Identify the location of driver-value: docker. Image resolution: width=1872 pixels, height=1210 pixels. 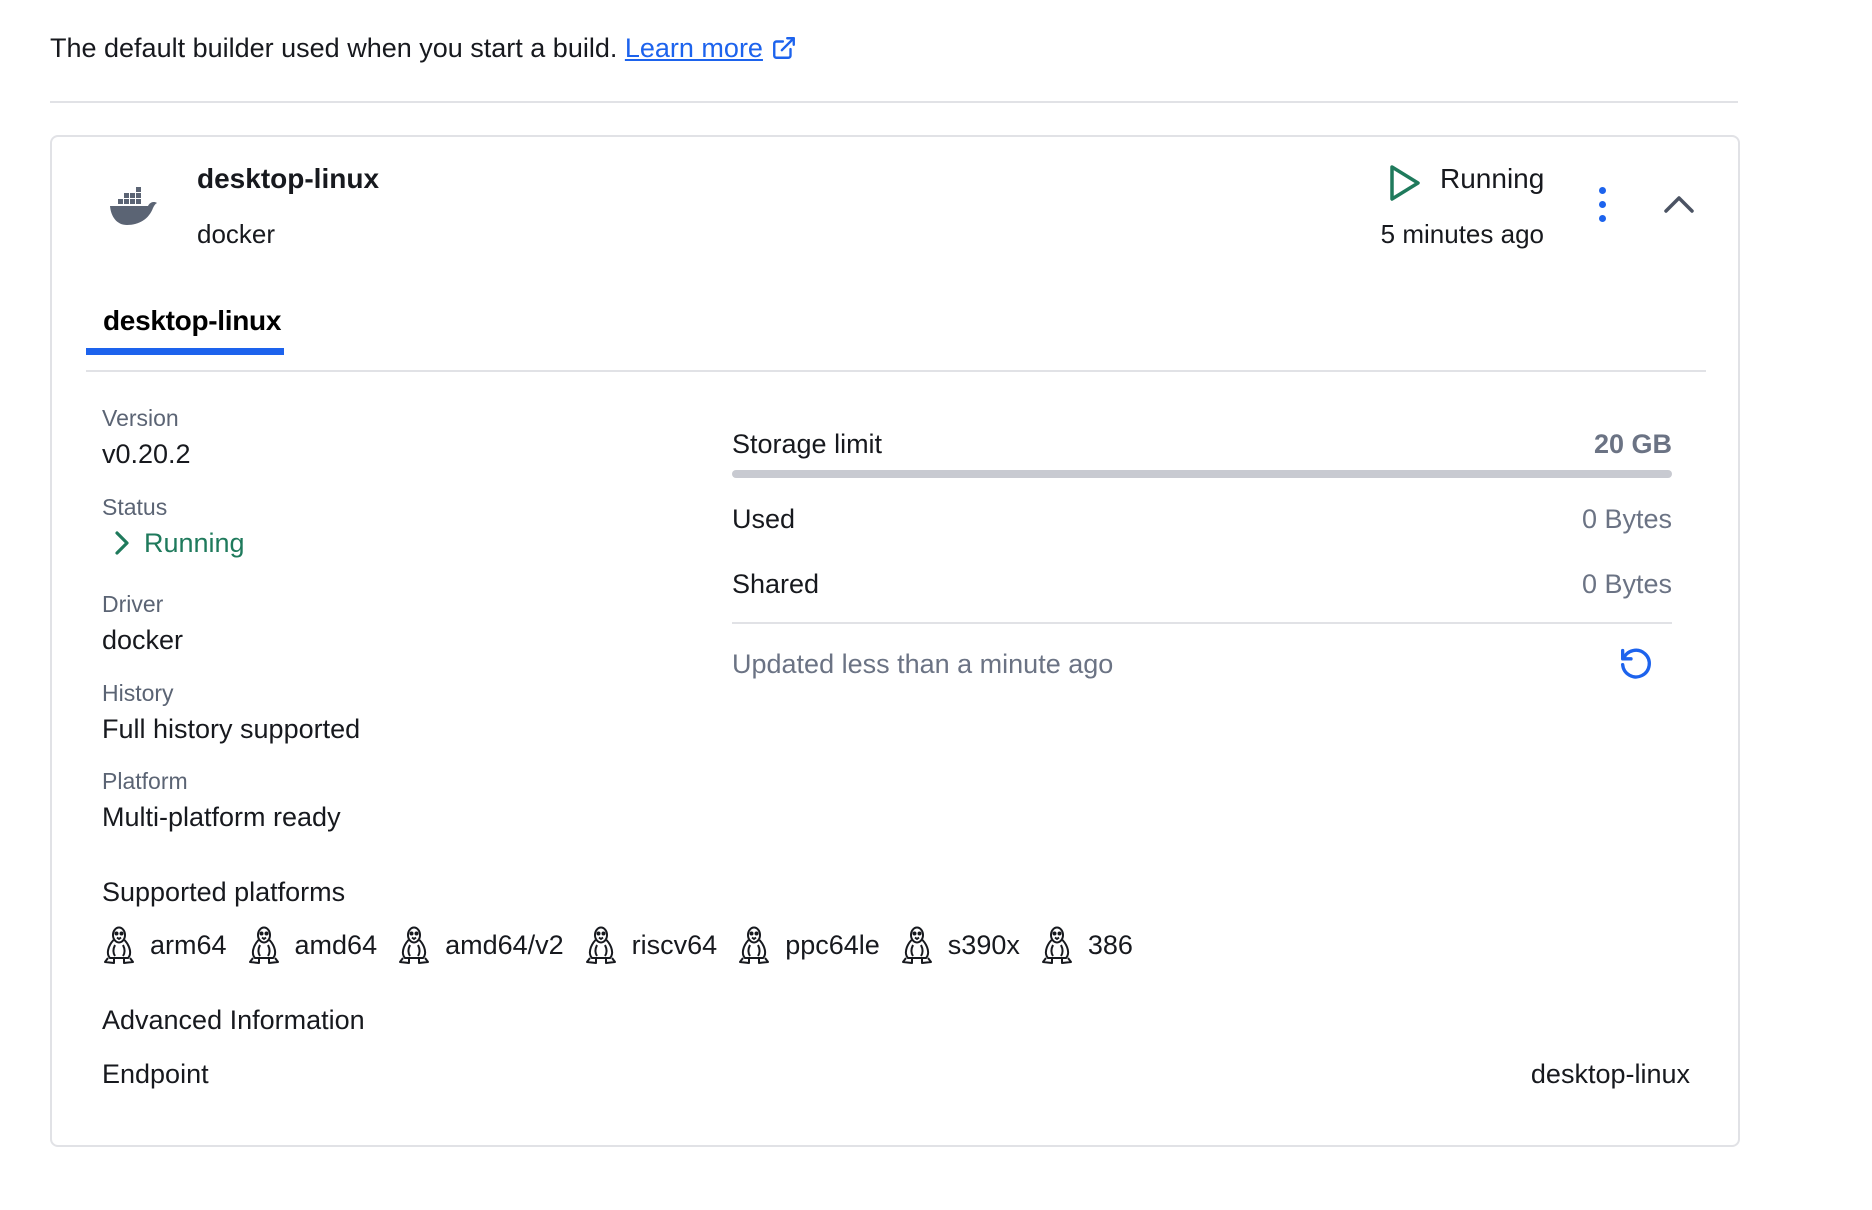
(143, 640).